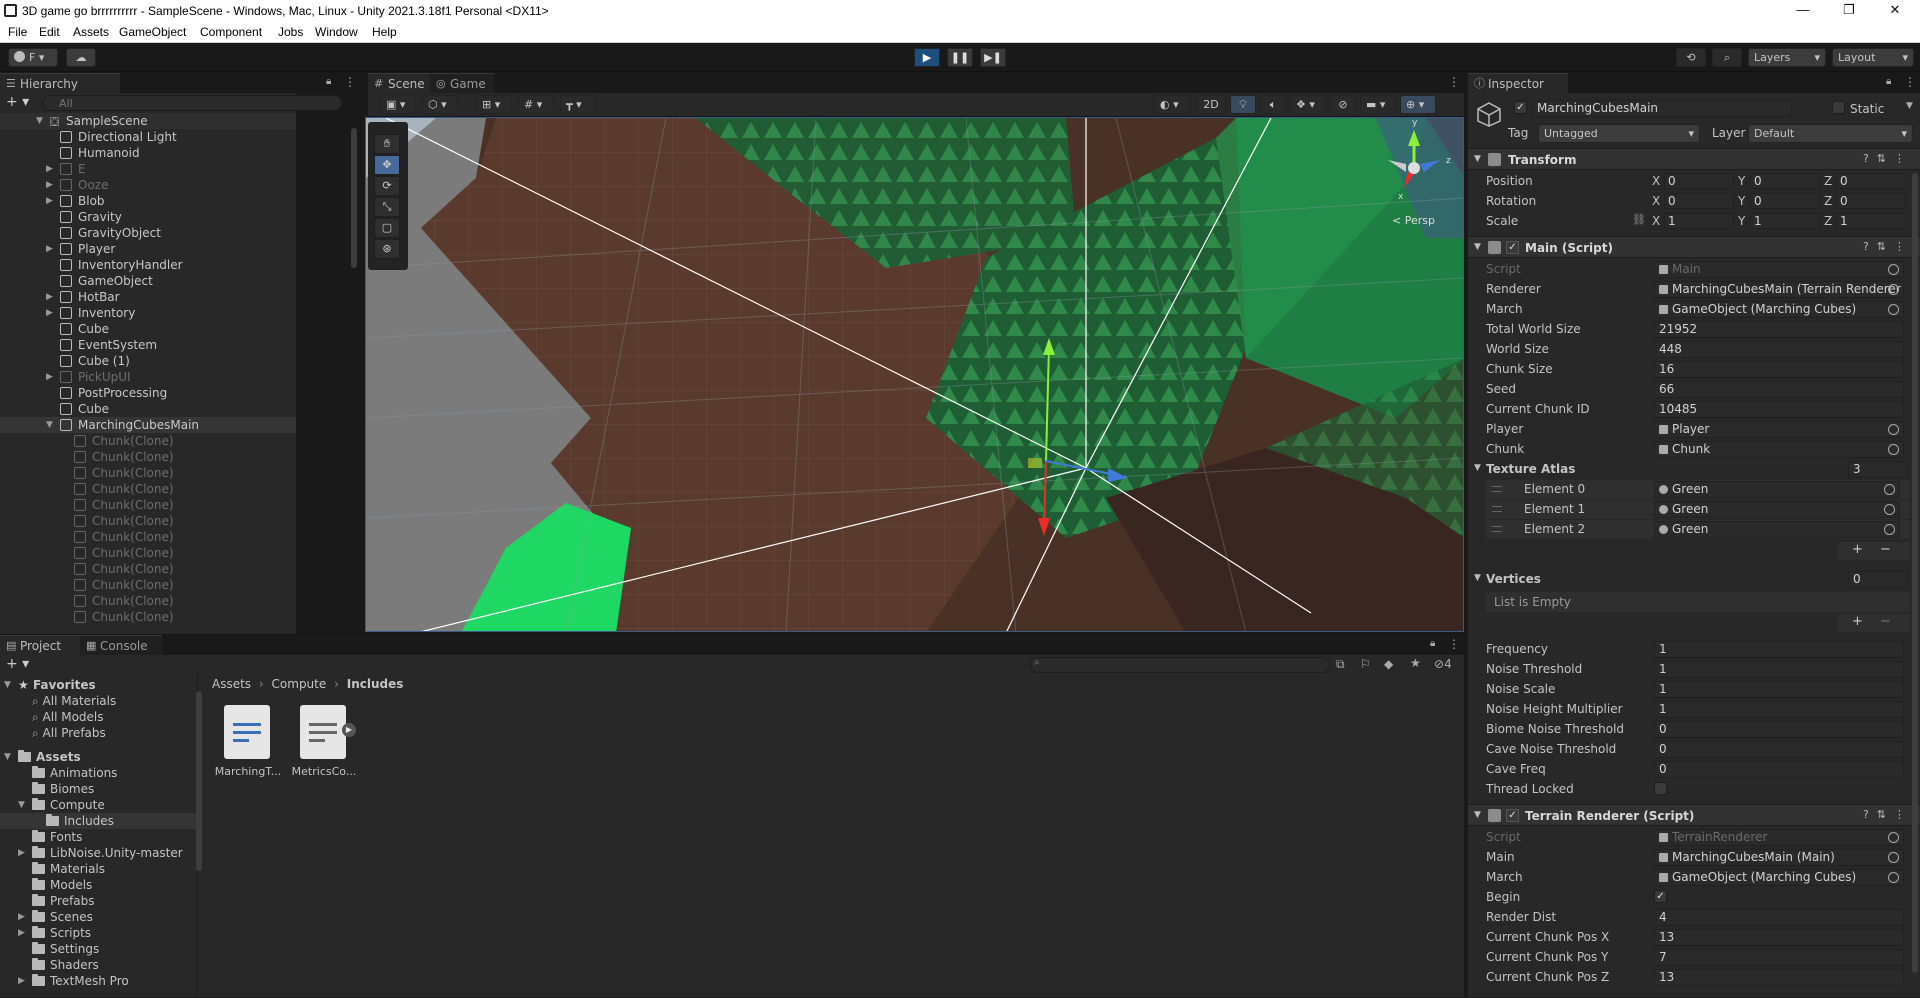 Image resolution: width=1920 pixels, height=998 pixels. Describe the element at coordinates (1885, 621) in the screenshot. I see `remove-element-icon: −` at that location.